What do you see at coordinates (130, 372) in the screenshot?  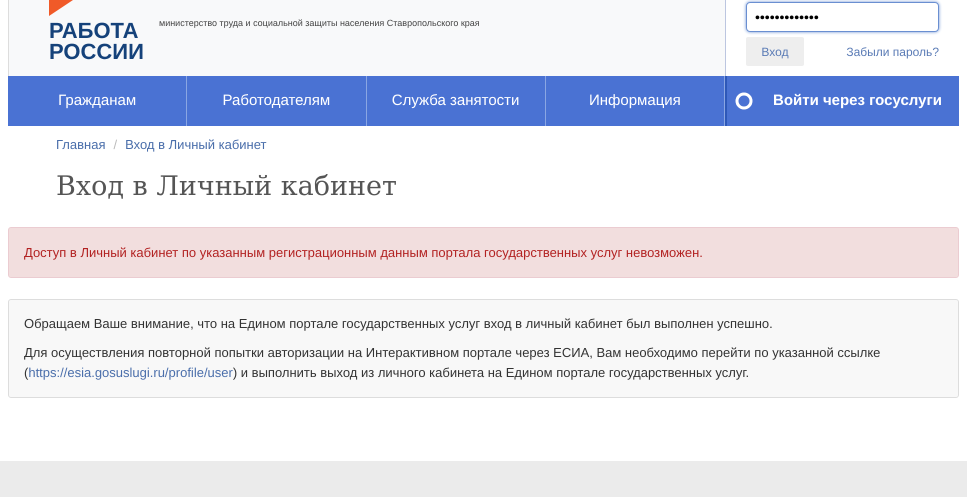 I see `esia-link: https://esia.gosuslugi.ru/profile/user` at bounding box center [130, 372].